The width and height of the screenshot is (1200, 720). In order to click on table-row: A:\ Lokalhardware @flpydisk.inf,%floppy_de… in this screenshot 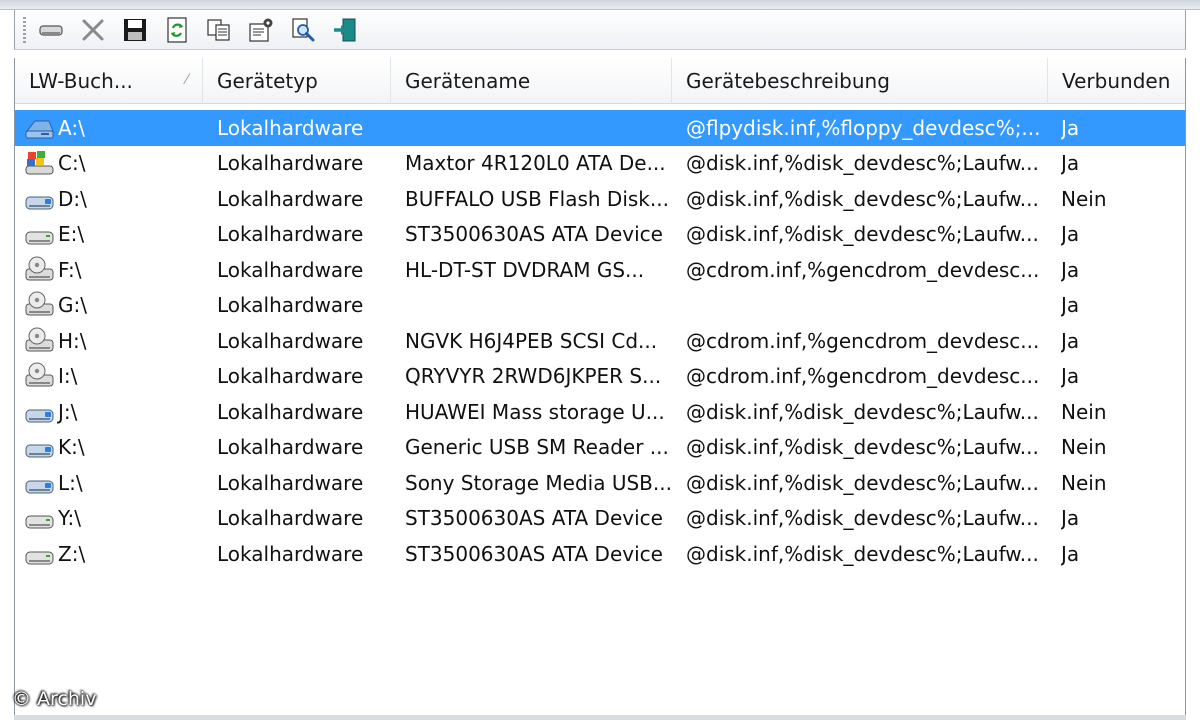, I will do `click(600, 128)`.